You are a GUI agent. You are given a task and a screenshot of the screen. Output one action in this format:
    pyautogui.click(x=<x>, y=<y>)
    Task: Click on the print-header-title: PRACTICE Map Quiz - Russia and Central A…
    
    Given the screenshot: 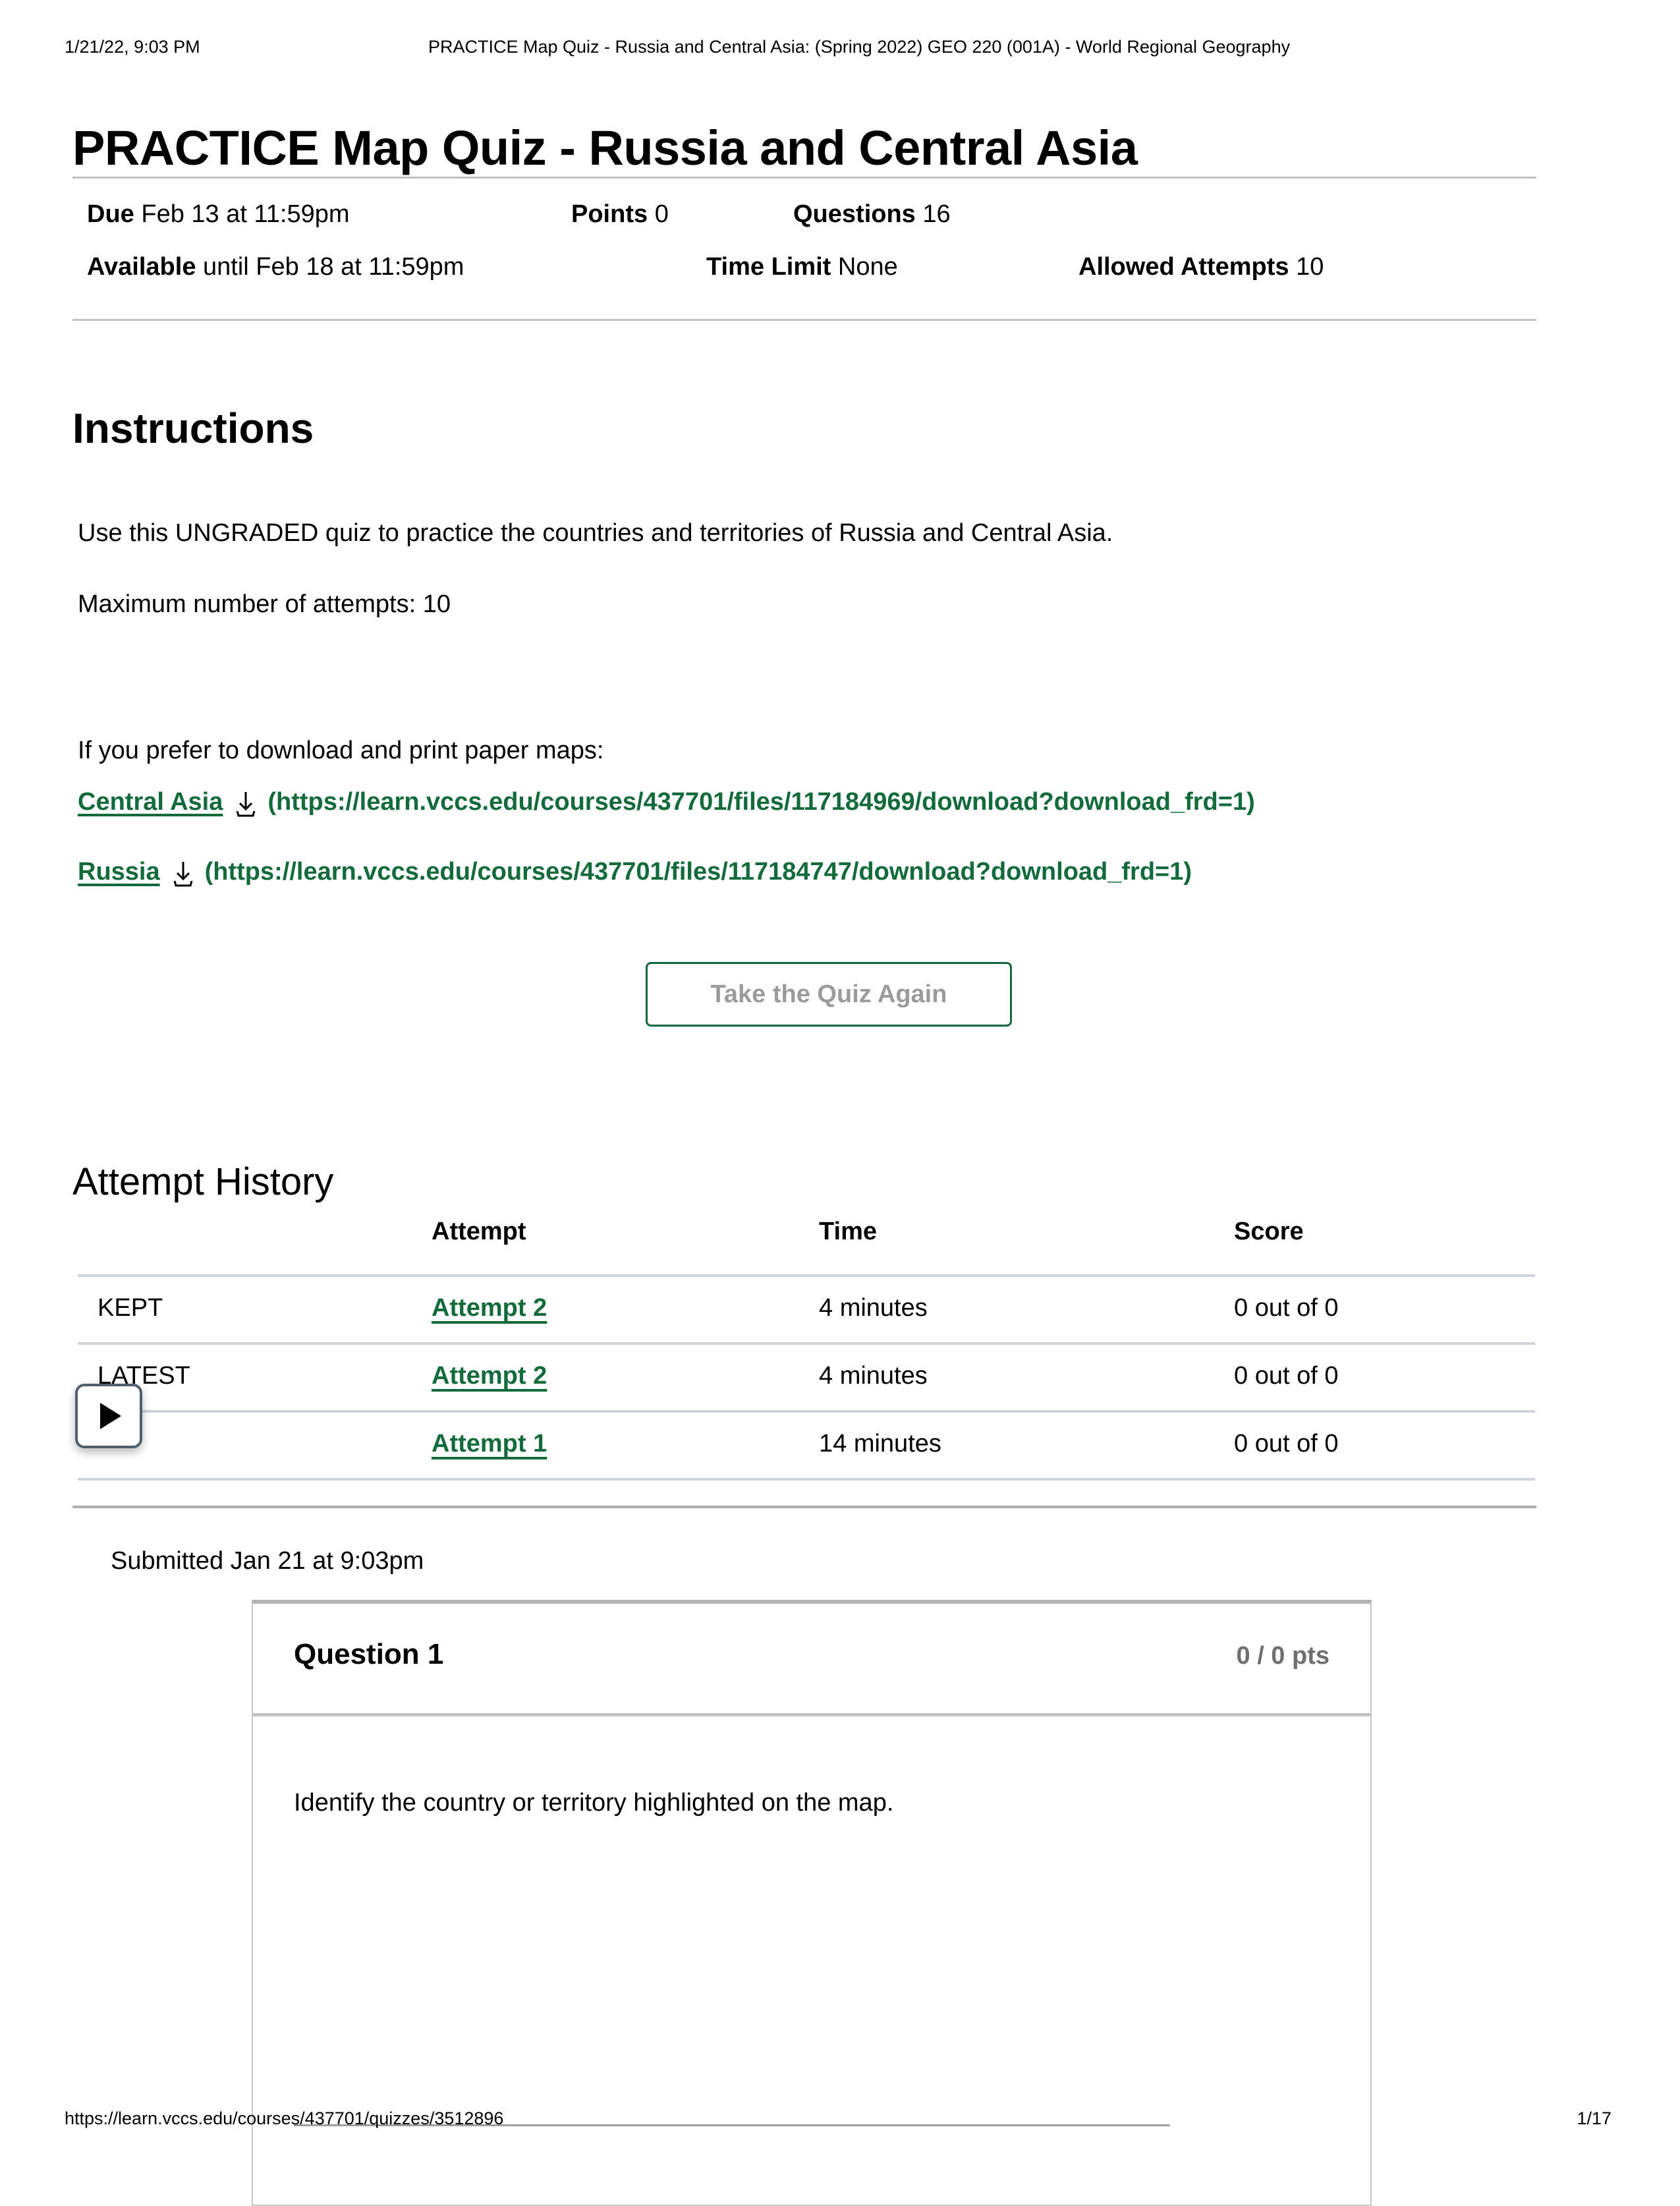 What is the action you would take?
    pyautogui.click(x=859, y=47)
    